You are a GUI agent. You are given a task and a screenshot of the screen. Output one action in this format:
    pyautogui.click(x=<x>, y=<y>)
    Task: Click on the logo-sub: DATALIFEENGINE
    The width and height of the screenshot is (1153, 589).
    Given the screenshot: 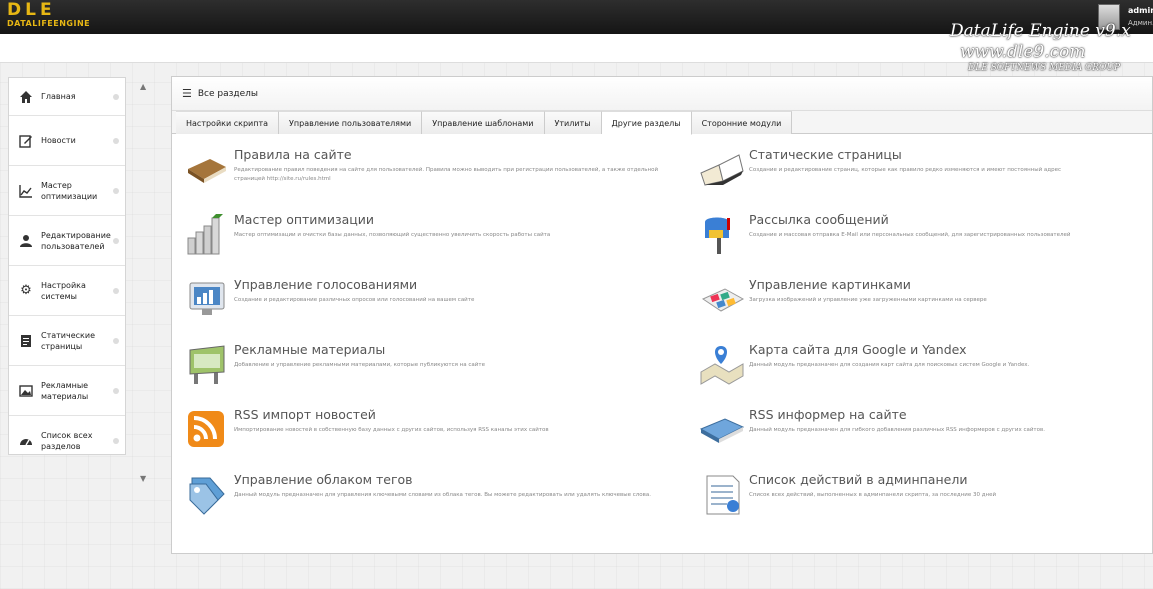 What is the action you would take?
    pyautogui.click(x=49, y=23)
    